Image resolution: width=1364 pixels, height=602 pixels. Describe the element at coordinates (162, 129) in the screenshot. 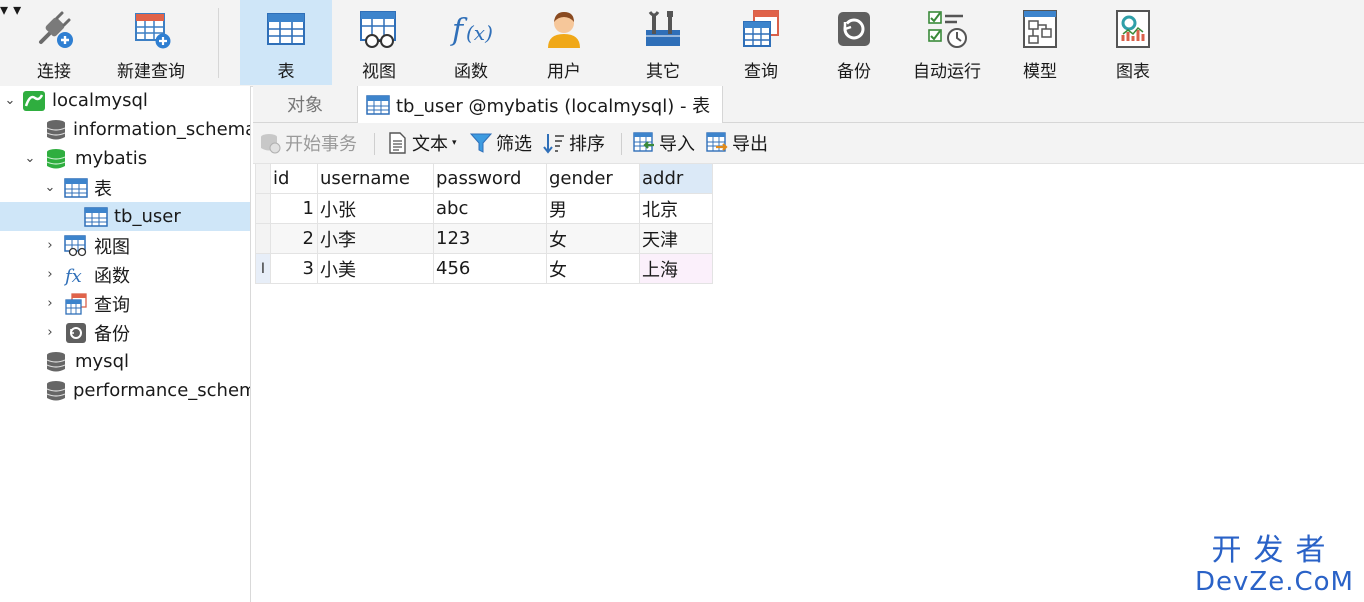

I see `tree-label: information_schema` at that location.